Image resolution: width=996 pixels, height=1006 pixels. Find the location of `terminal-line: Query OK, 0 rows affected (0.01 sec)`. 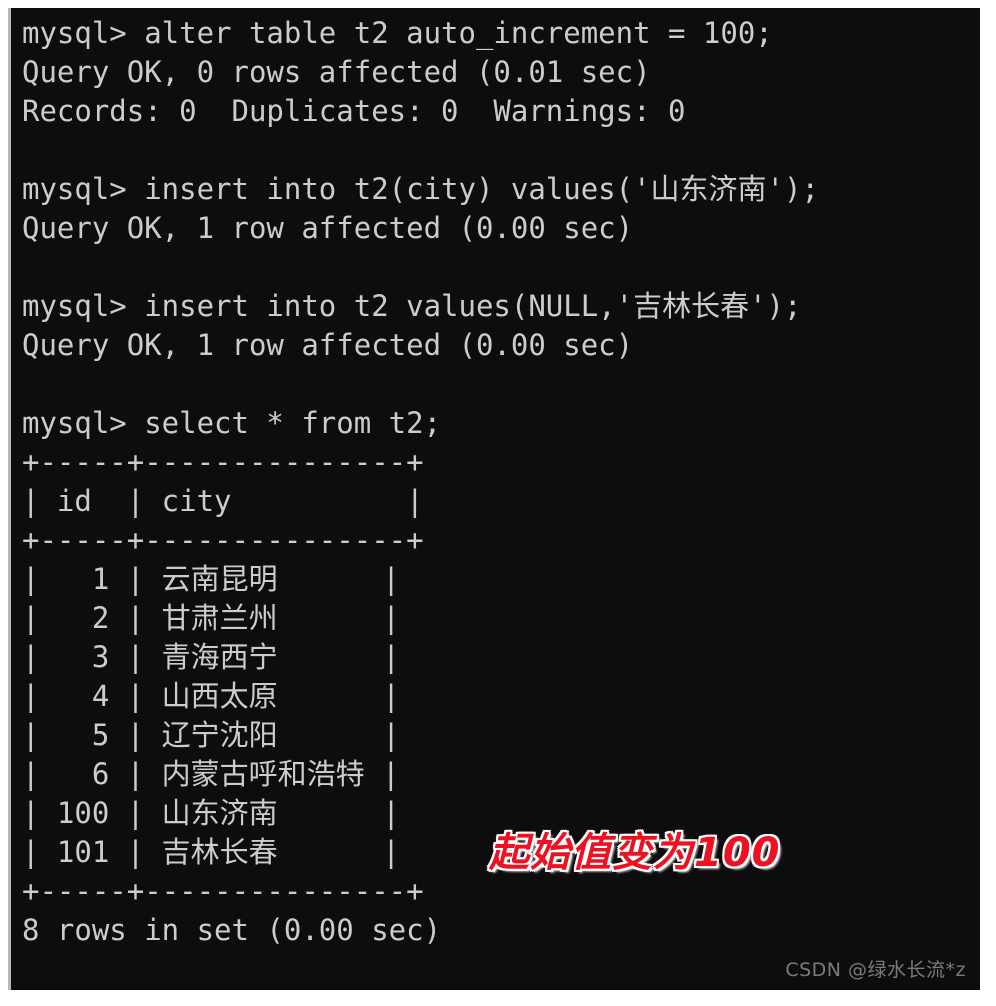

terminal-line: Query OK, 0 rows affected (0.01 sec) is located at coordinates (336, 72).